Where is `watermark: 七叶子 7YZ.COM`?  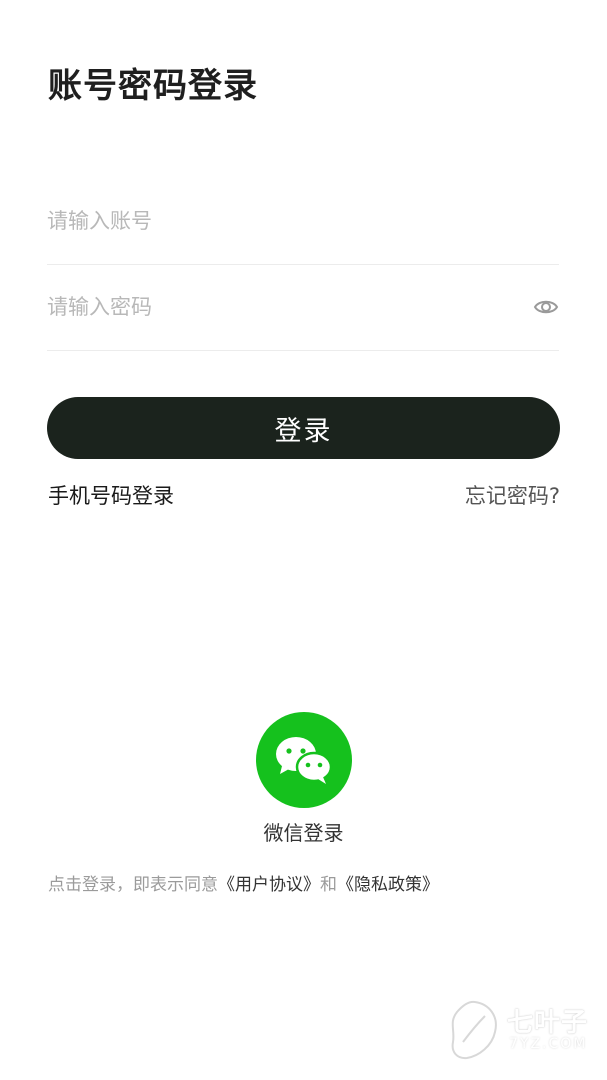 watermark: 七叶子 7YZ.COM is located at coordinates (520, 1031).